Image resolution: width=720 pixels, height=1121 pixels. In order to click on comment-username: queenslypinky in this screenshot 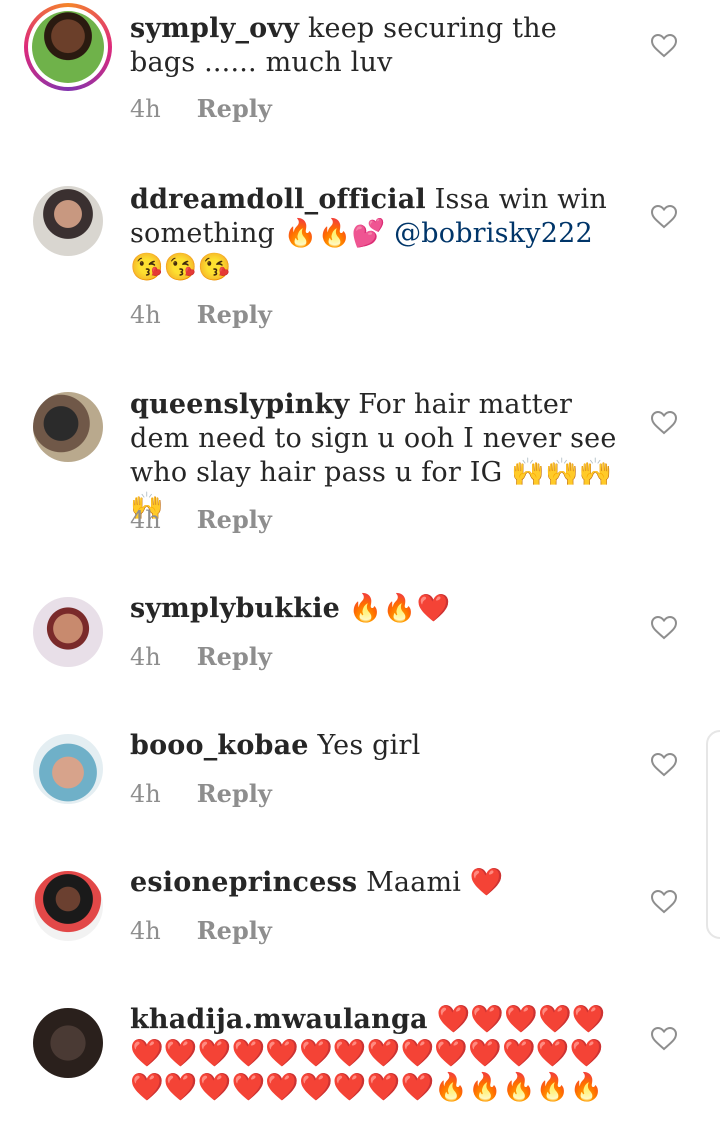, I will do `click(239, 404)`.